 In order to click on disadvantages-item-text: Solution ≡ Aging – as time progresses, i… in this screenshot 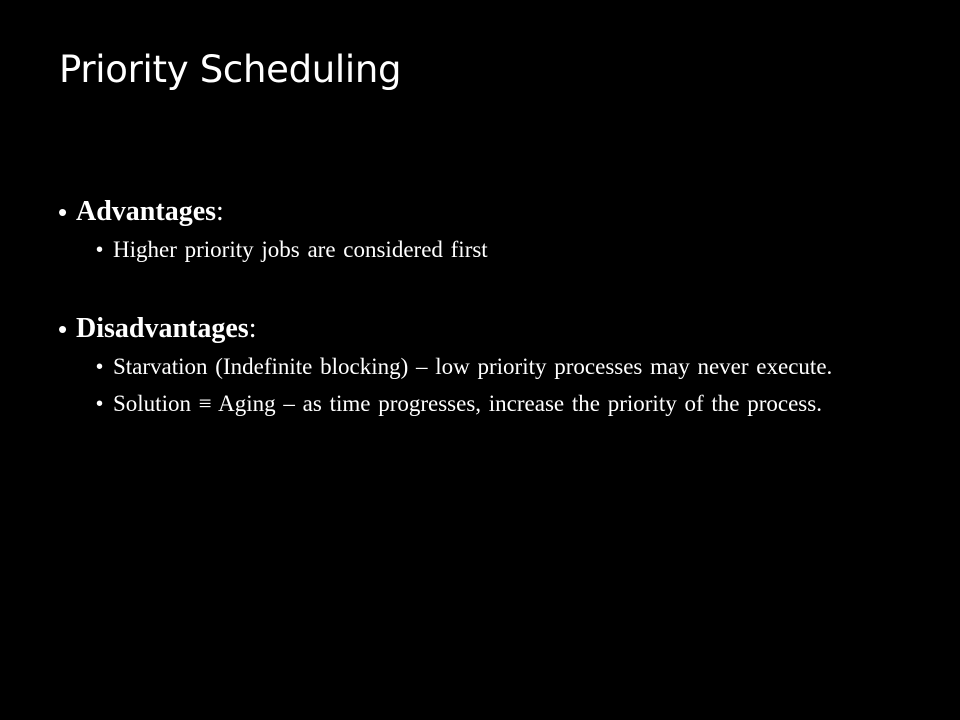, I will do `click(467, 403)`.